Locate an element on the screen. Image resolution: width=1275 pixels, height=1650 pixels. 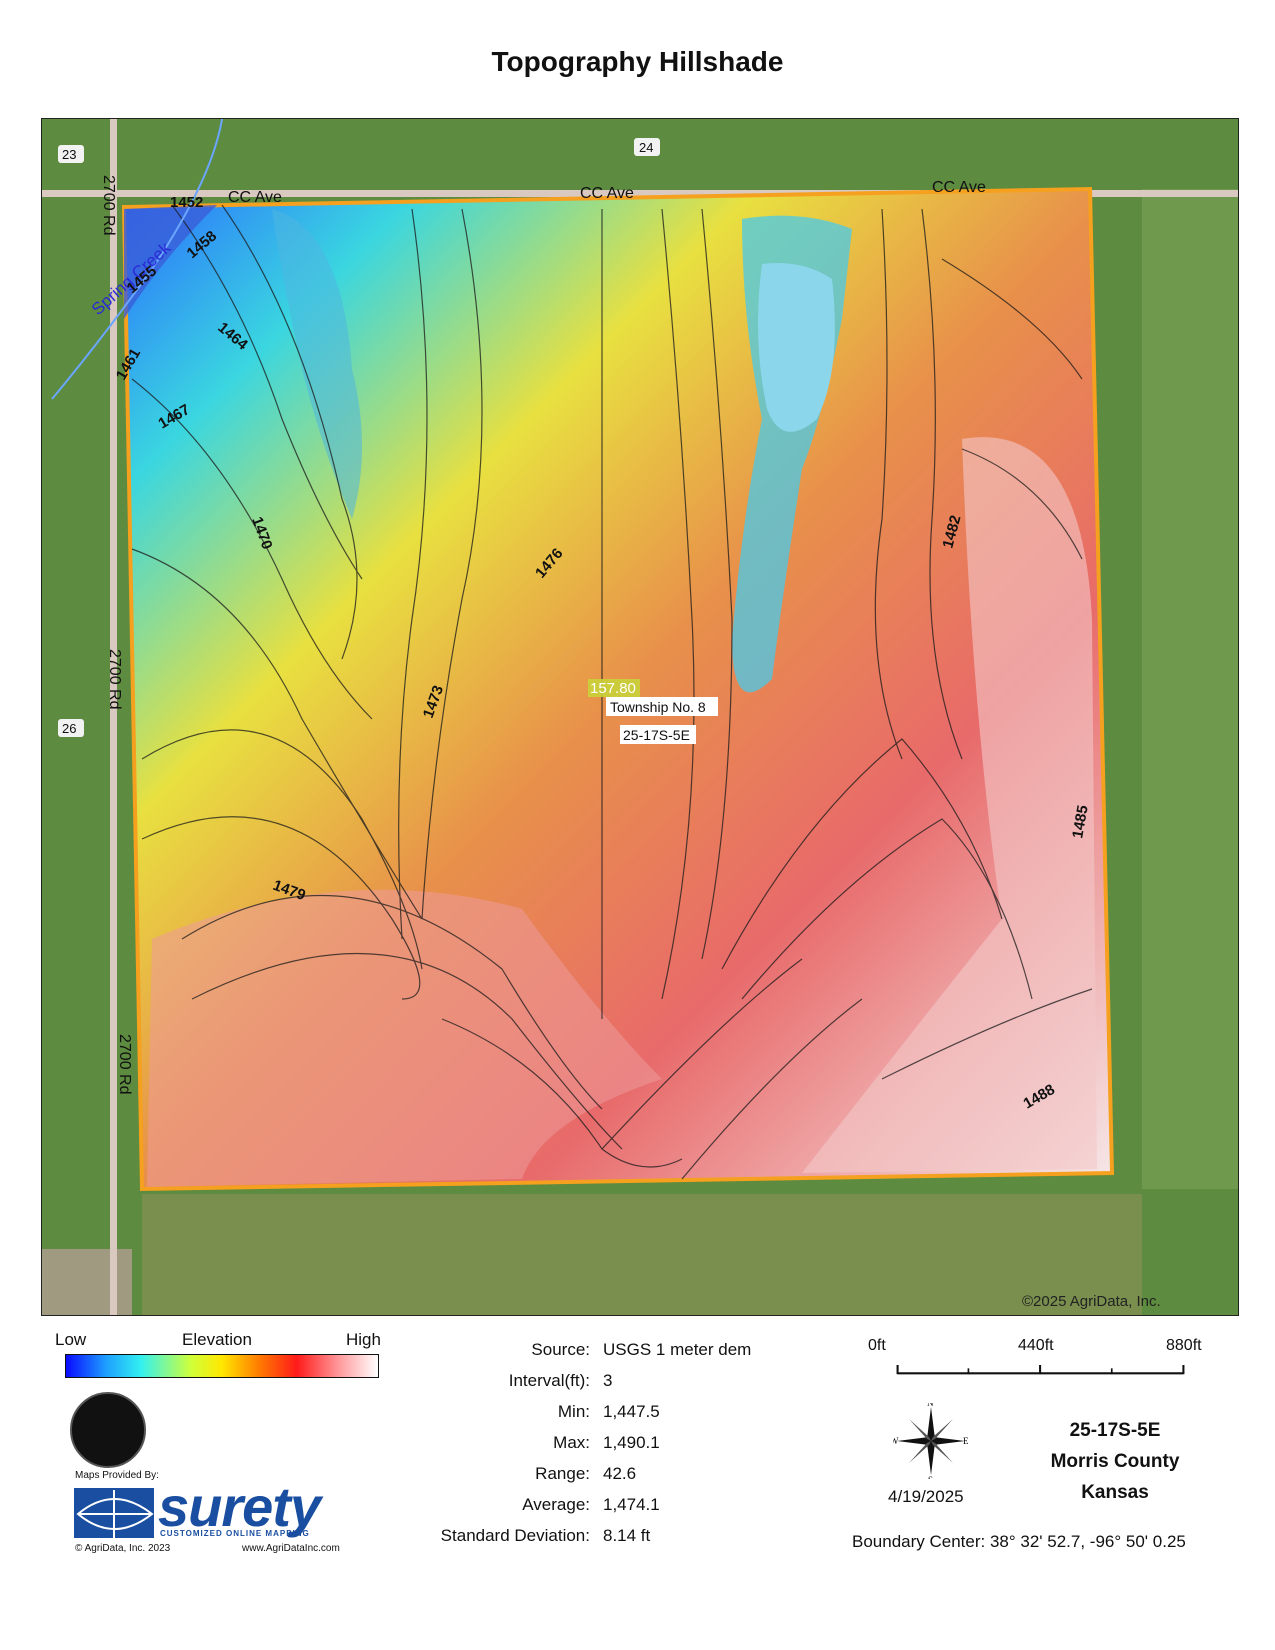
stat-value: 1,490.1 is located at coordinates (631, 1442).